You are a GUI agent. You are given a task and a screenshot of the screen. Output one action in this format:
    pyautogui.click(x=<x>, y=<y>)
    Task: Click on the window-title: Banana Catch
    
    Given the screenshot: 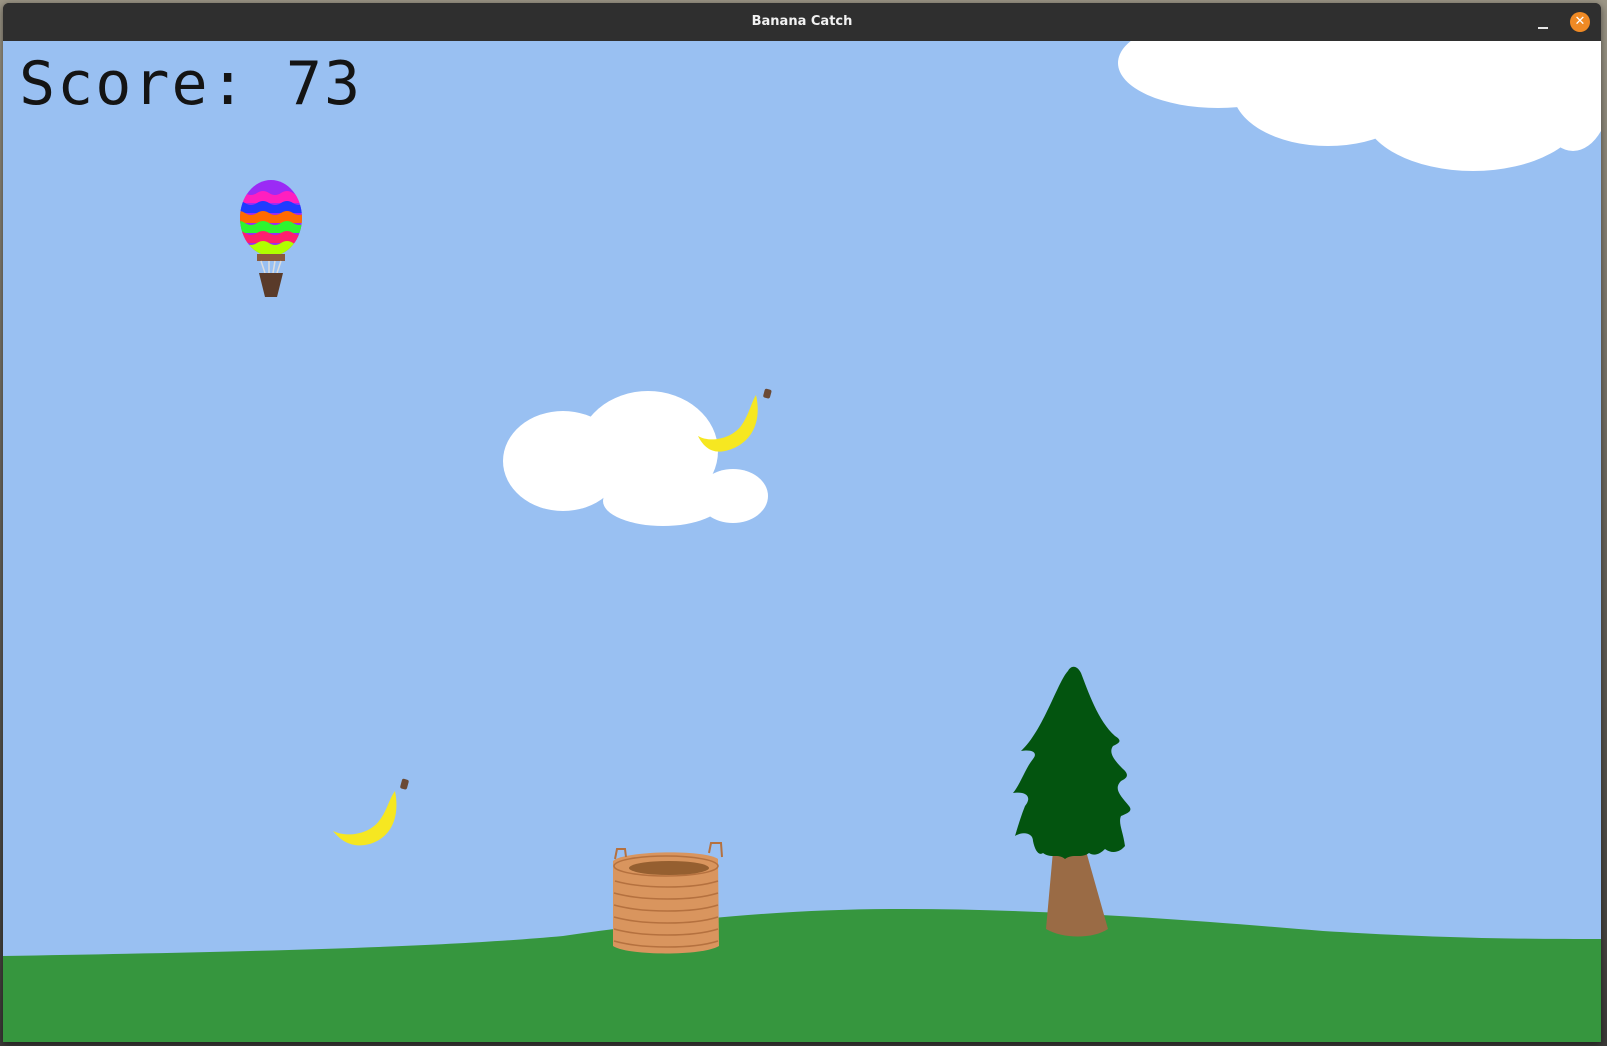 What is the action you would take?
    pyautogui.click(x=802, y=21)
    